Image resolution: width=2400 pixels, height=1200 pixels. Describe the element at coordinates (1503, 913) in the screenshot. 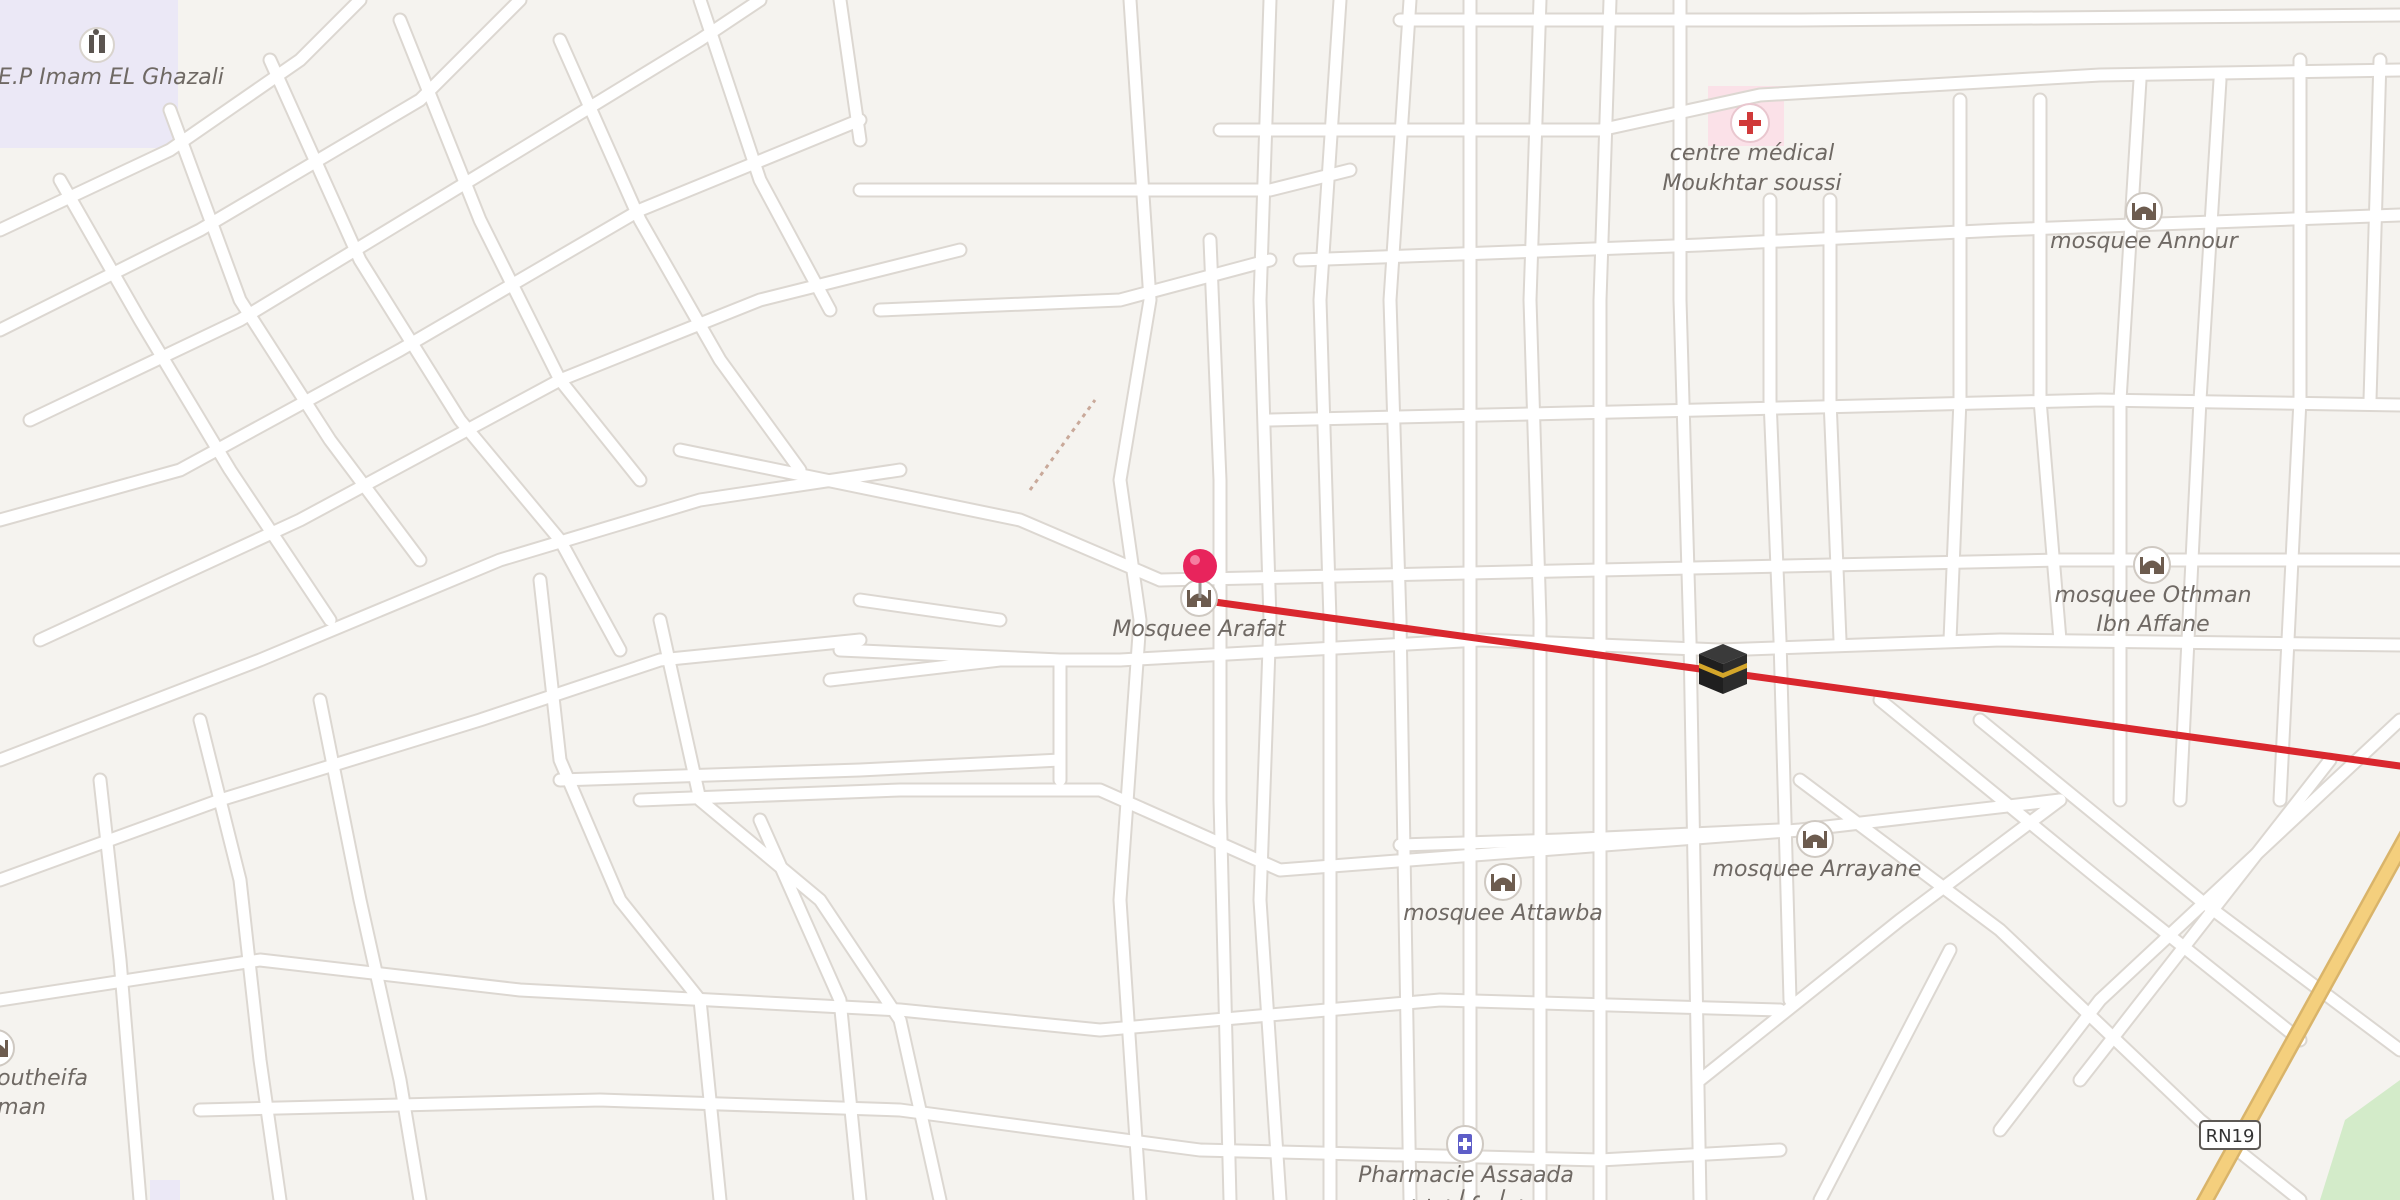

I see `poi-label-mosque-attawba: mosquee Attawba` at that location.